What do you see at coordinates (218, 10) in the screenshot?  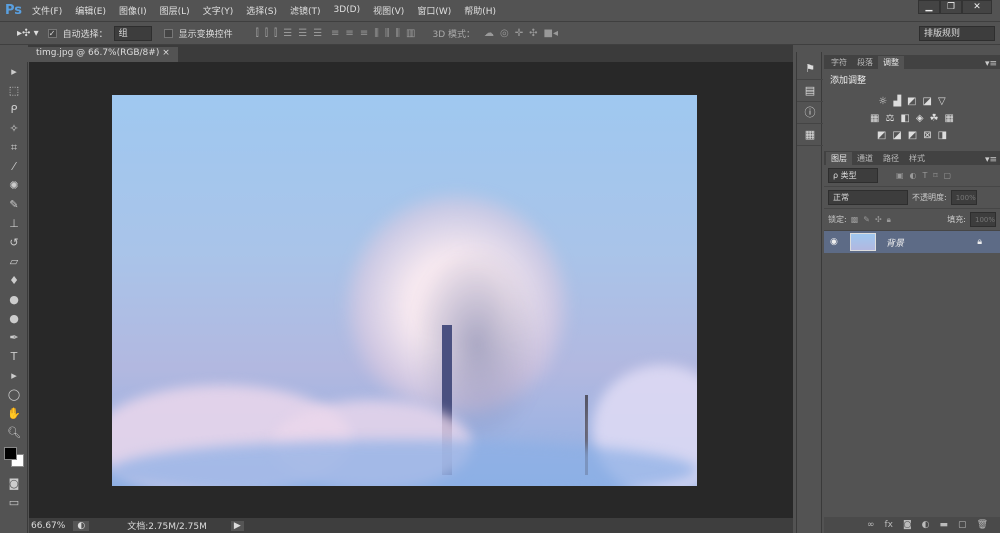 I see `menu-type: 文字(Y)` at bounding box center [218, 10].